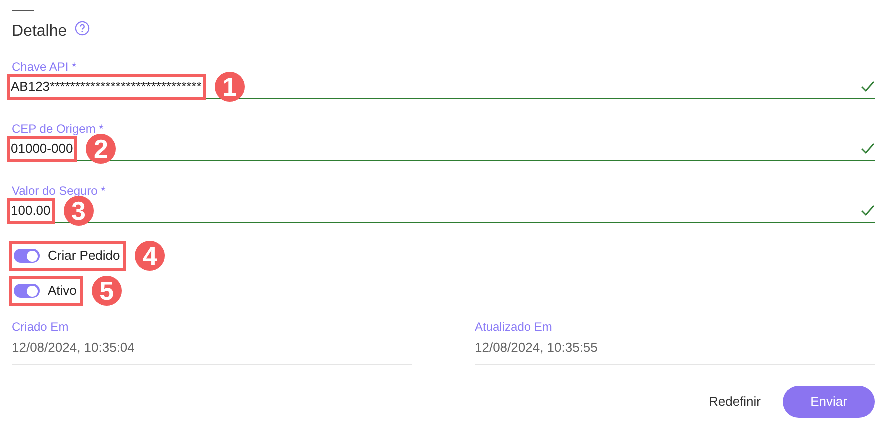 The width and height of the screenshot is (889, 425). I want to click on toggle-label: Ativo, so click(63, 291).